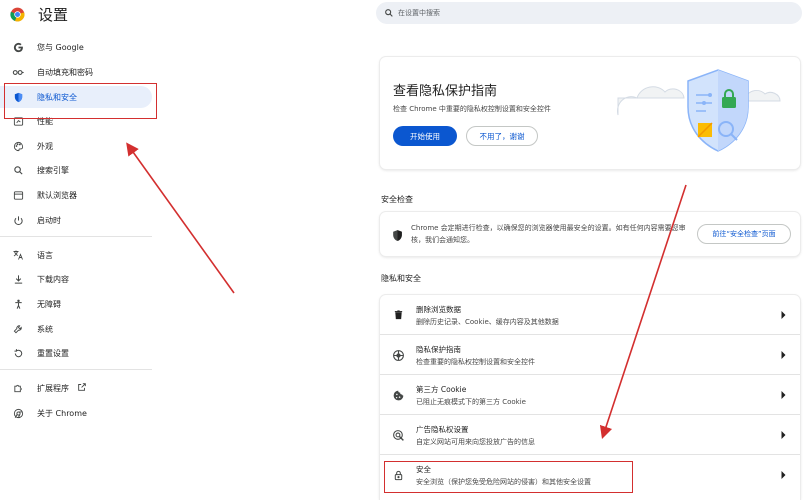 The width and height of the screenshot is (808, 500). I want to click on privacy-guide-illustration-icon, so click(700, 114).